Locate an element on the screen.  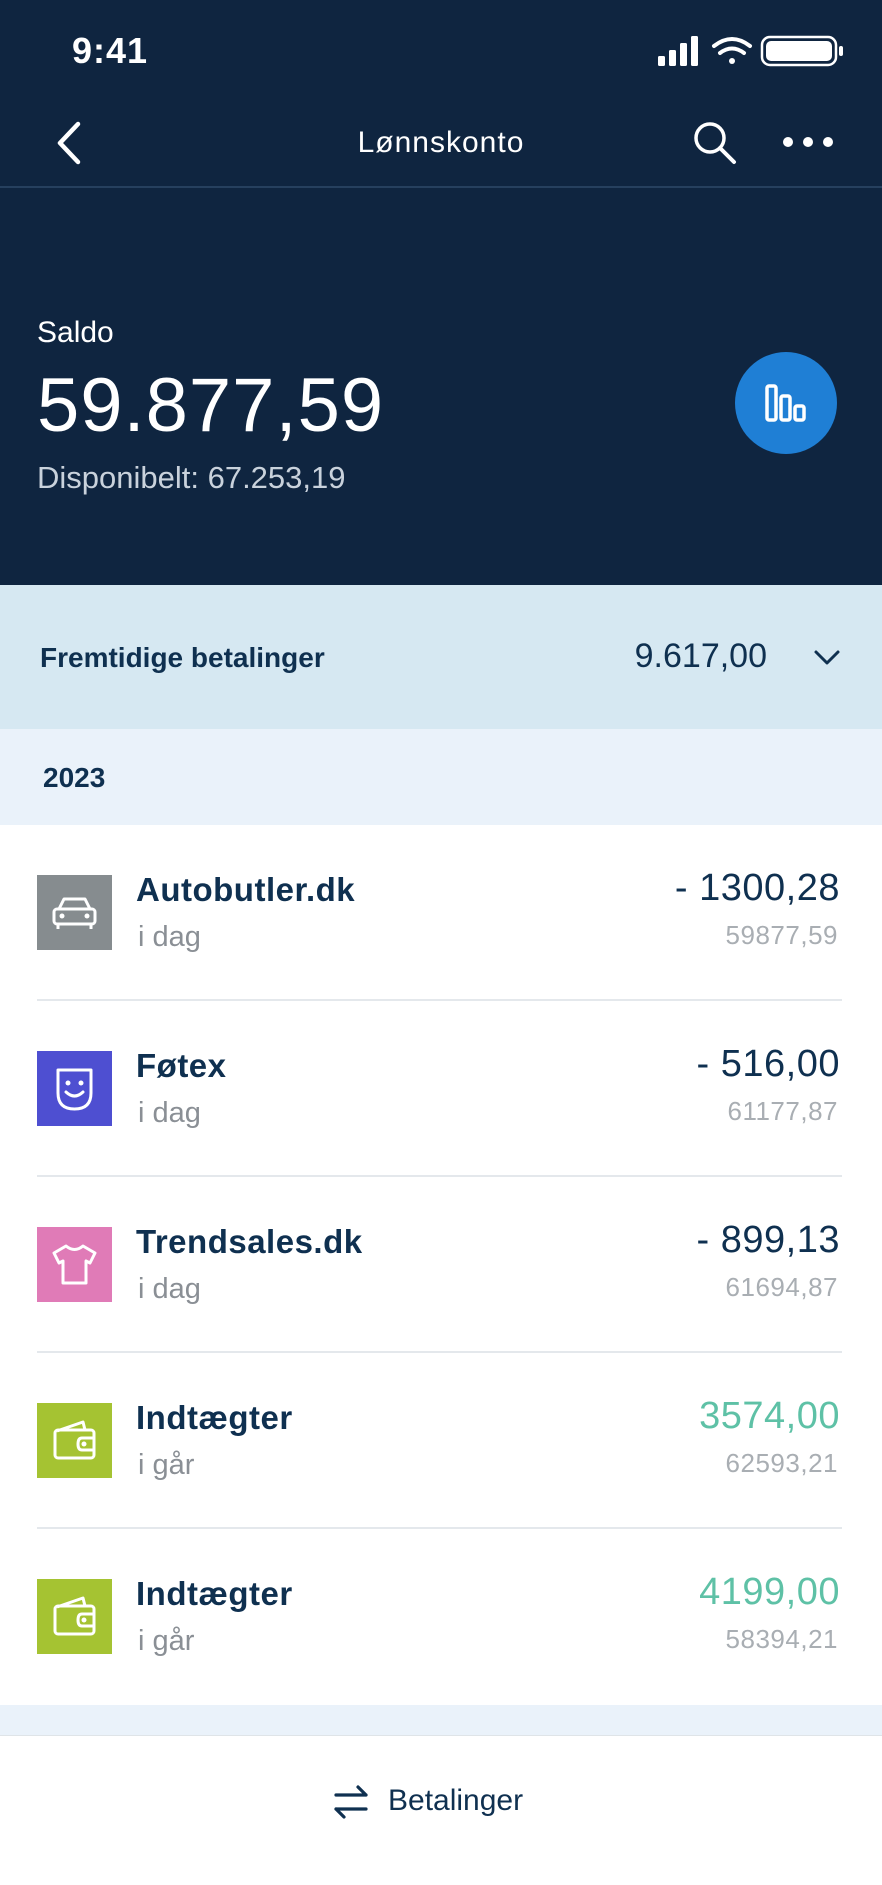
future-payments-row: Fremtidige betalinger 9.617,00 is located at coordinates (441, 657).